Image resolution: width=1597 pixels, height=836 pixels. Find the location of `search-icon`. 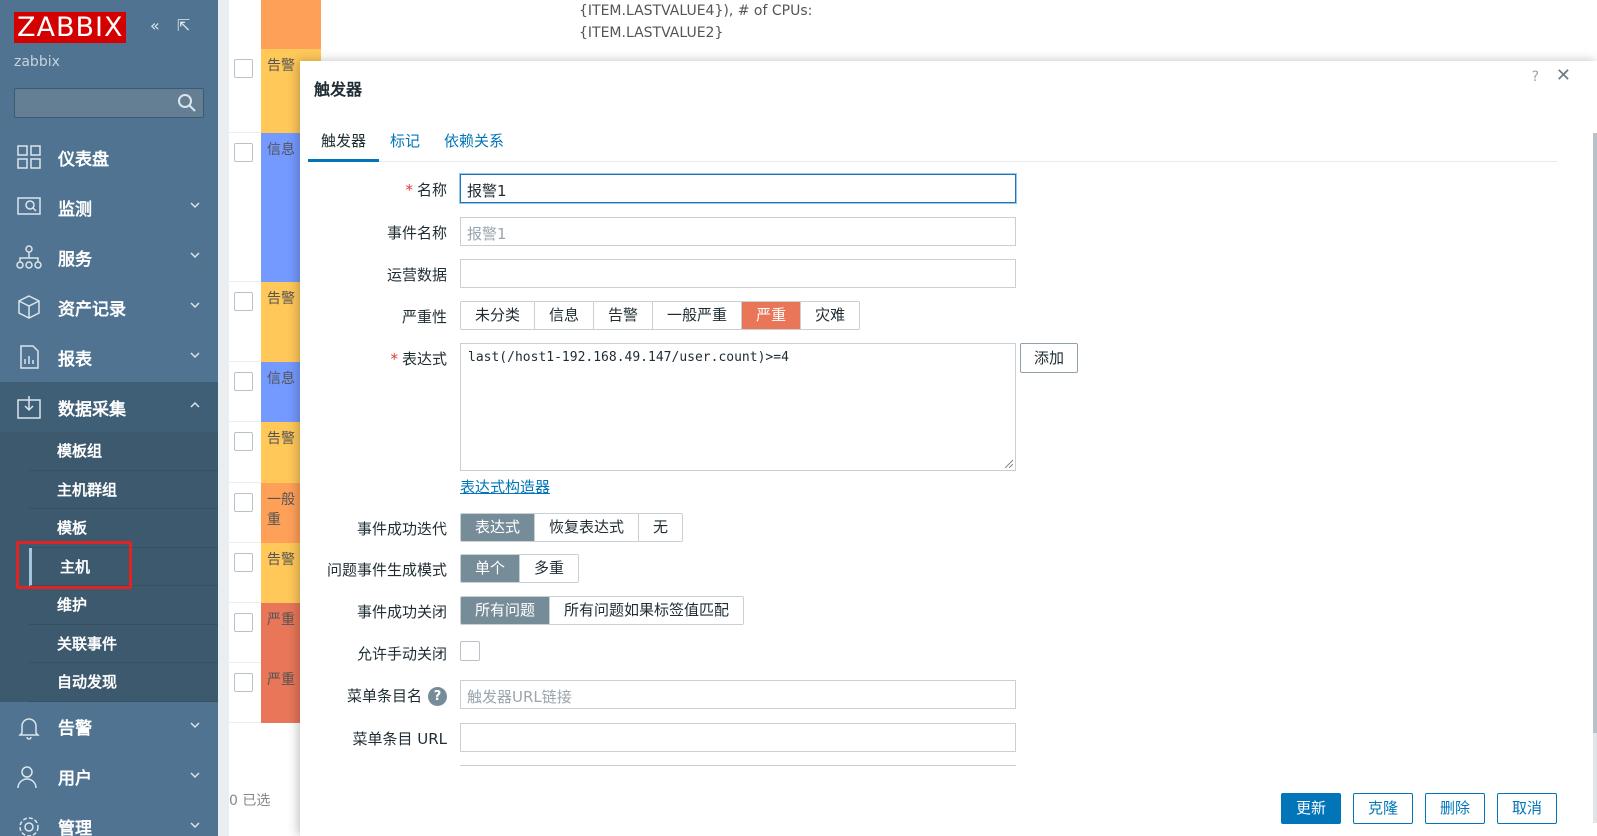

search-icon is located at coordinates (187, 103).